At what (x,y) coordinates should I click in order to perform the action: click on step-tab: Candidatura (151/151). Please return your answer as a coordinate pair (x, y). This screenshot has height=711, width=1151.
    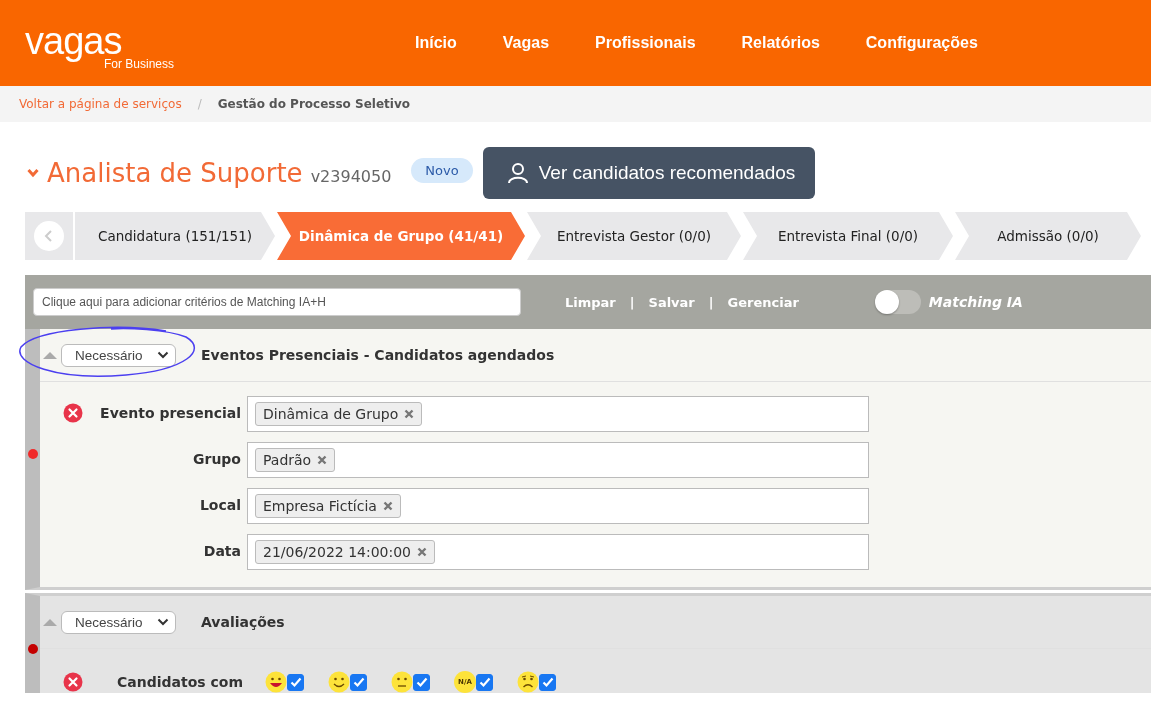
    Looking at the image, I should click on (175, 236).